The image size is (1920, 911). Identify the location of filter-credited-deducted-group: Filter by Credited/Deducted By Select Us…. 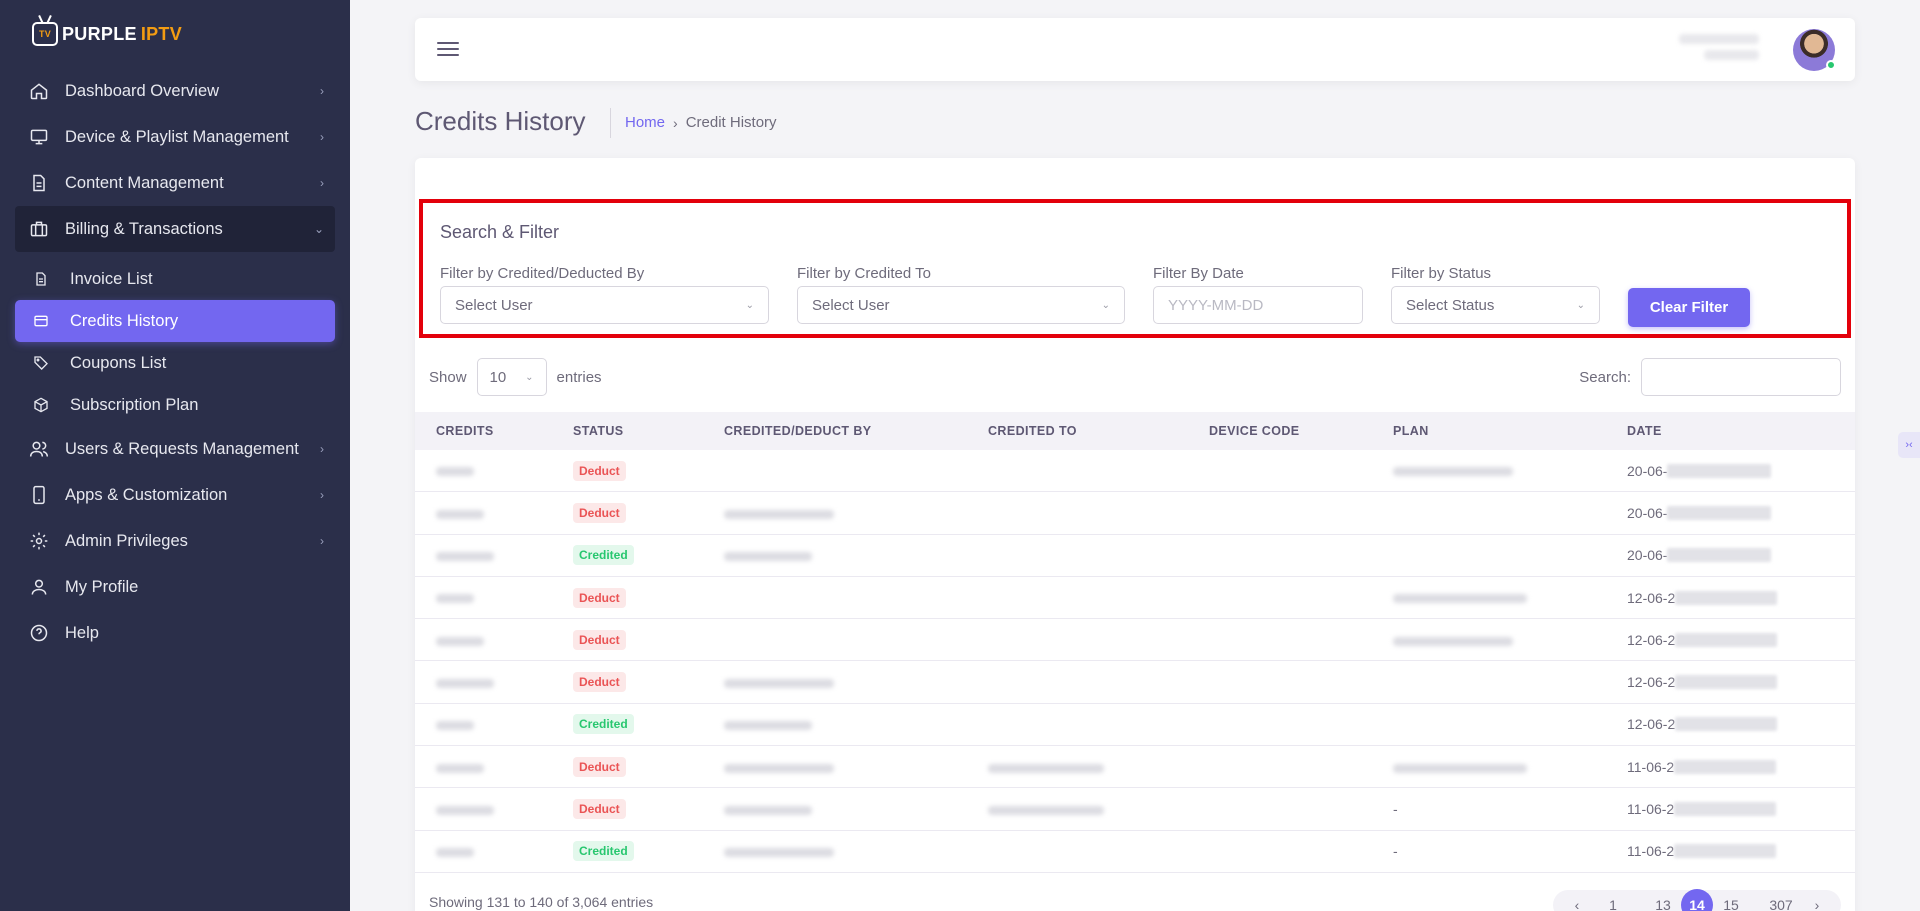
(604, 294).